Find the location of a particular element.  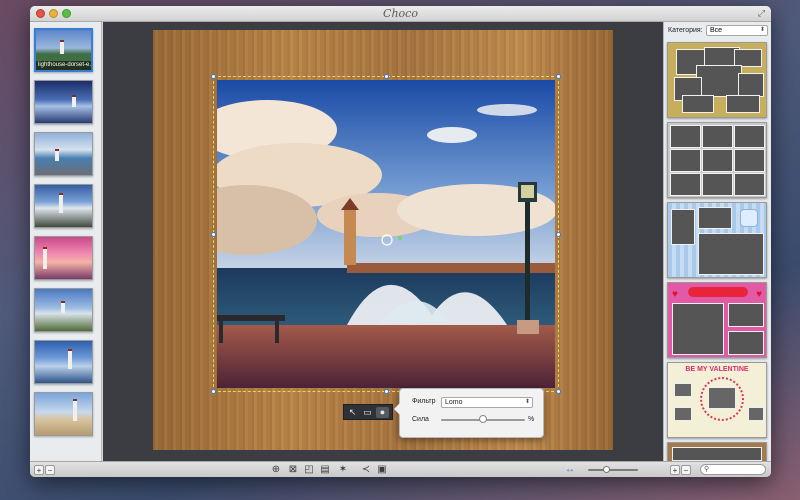

fit-width-icon: ↔ is located at coordinates (570, 470).